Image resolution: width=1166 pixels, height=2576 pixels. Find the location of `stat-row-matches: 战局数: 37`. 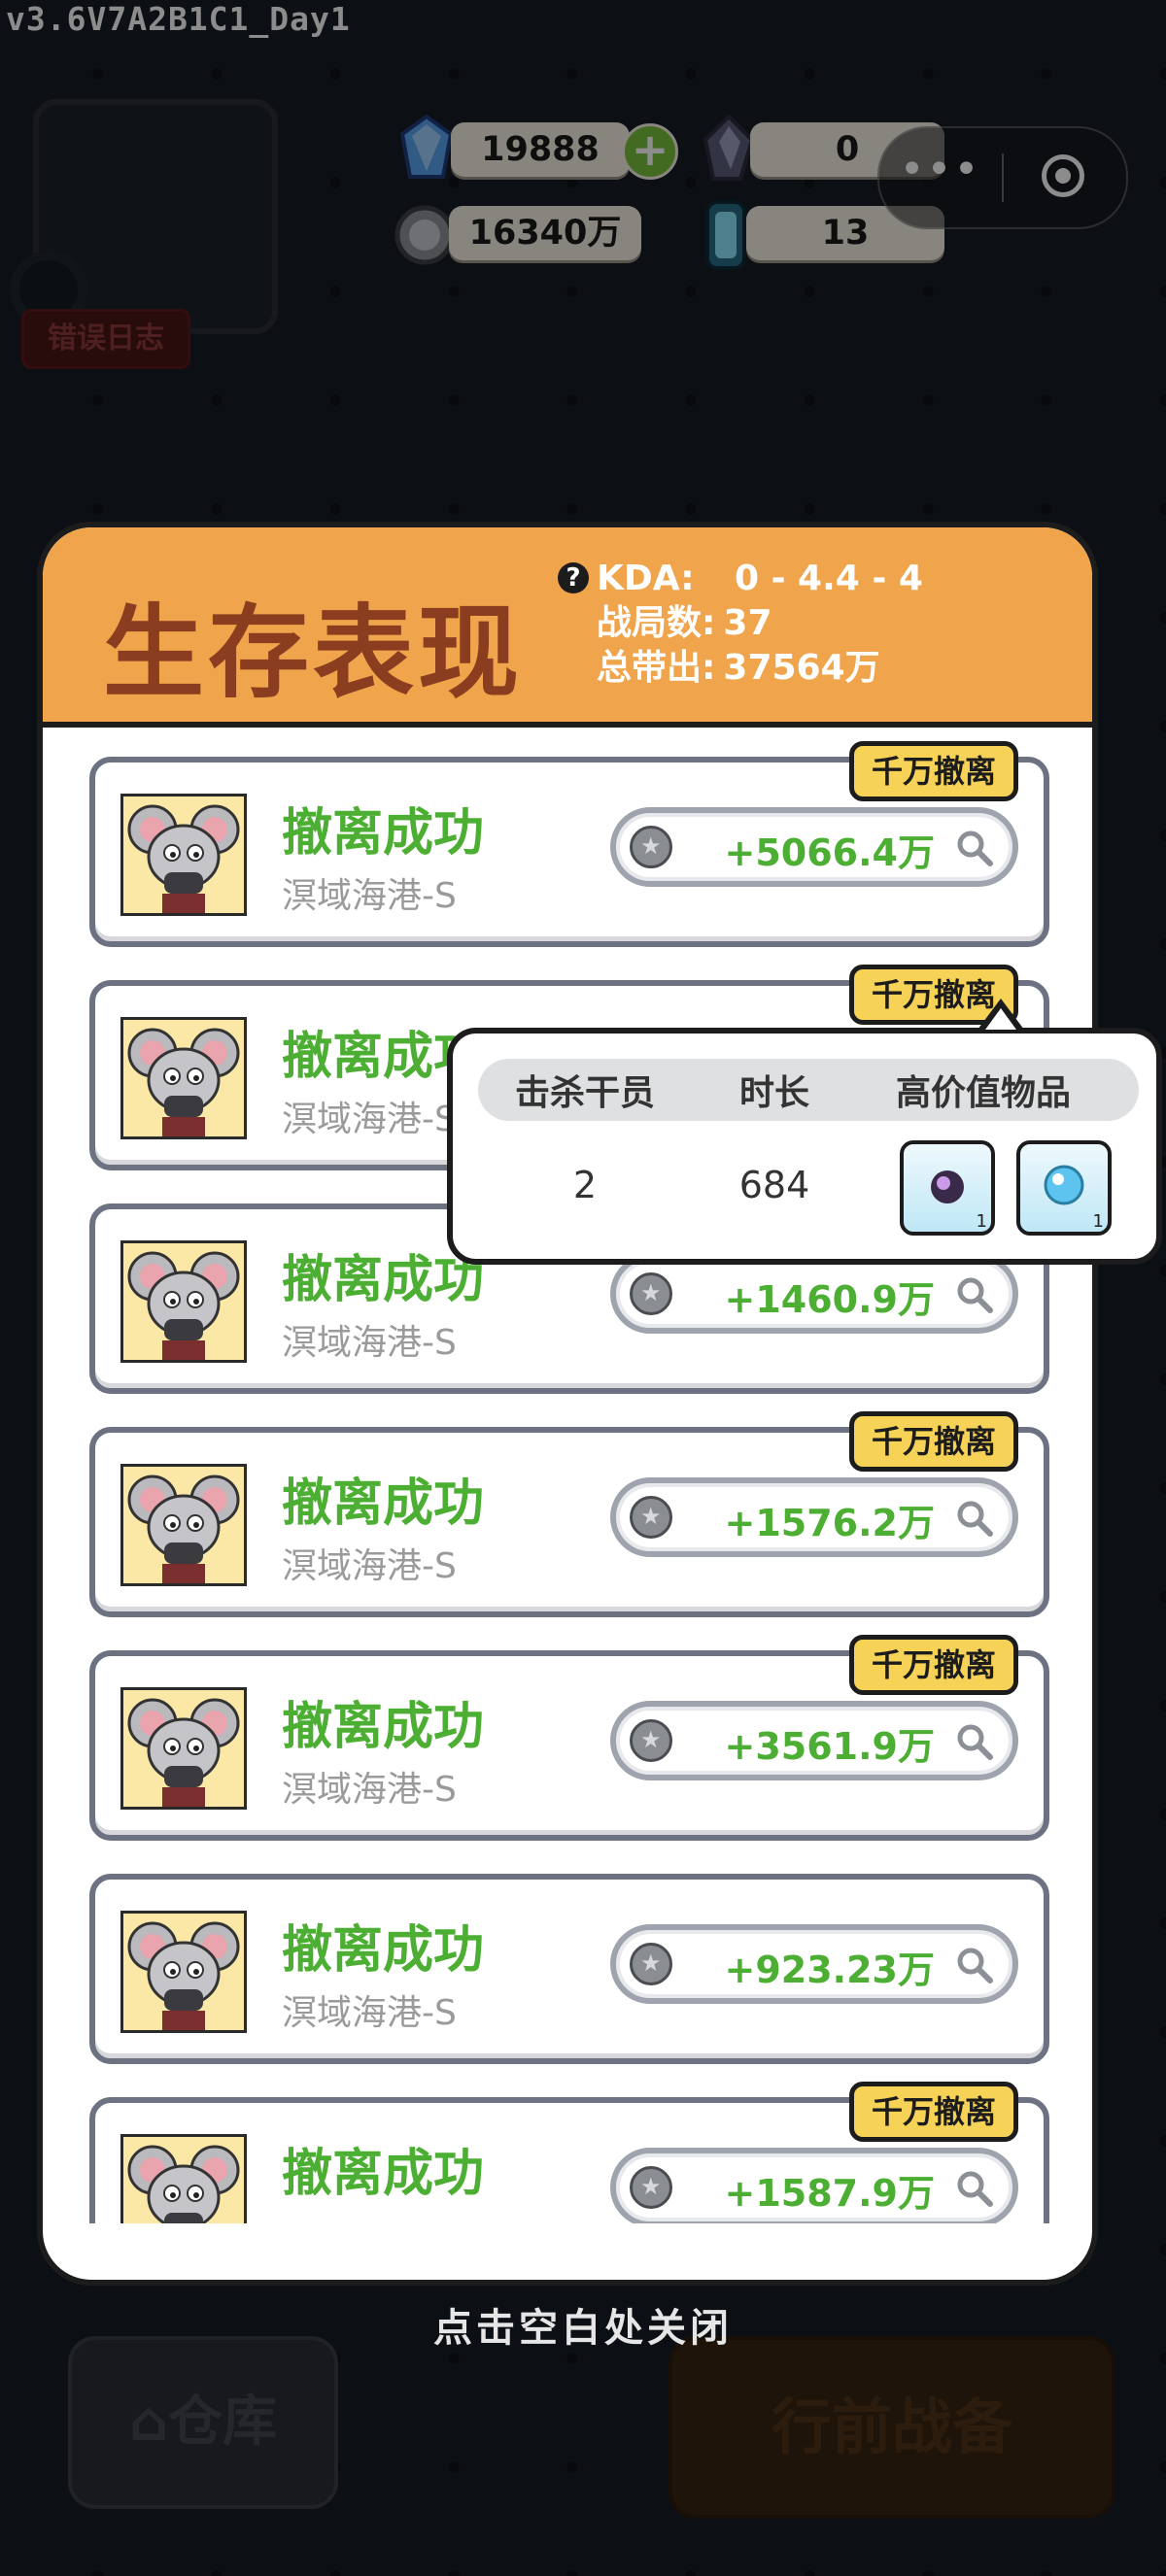

stat-row-matches: 战局数: 37 is located at coordinates (740, 623).